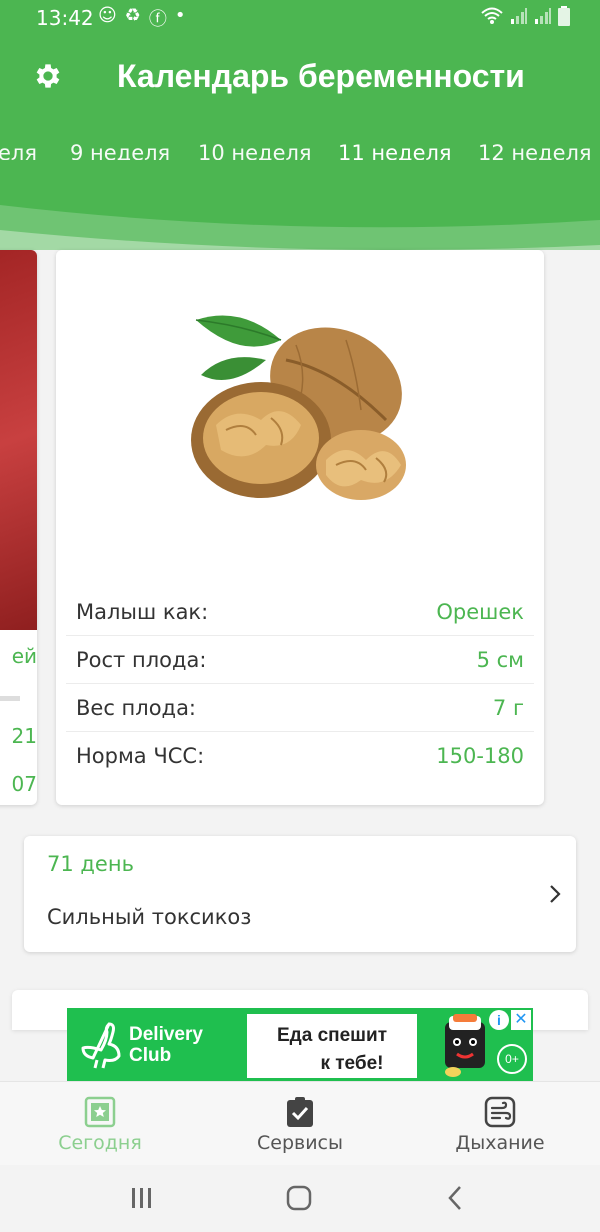  What do you see at coordinates (352, 1063) in the screenshot?
I see `ad-message-line: к тебе!` at bounding box center [352, 1063].